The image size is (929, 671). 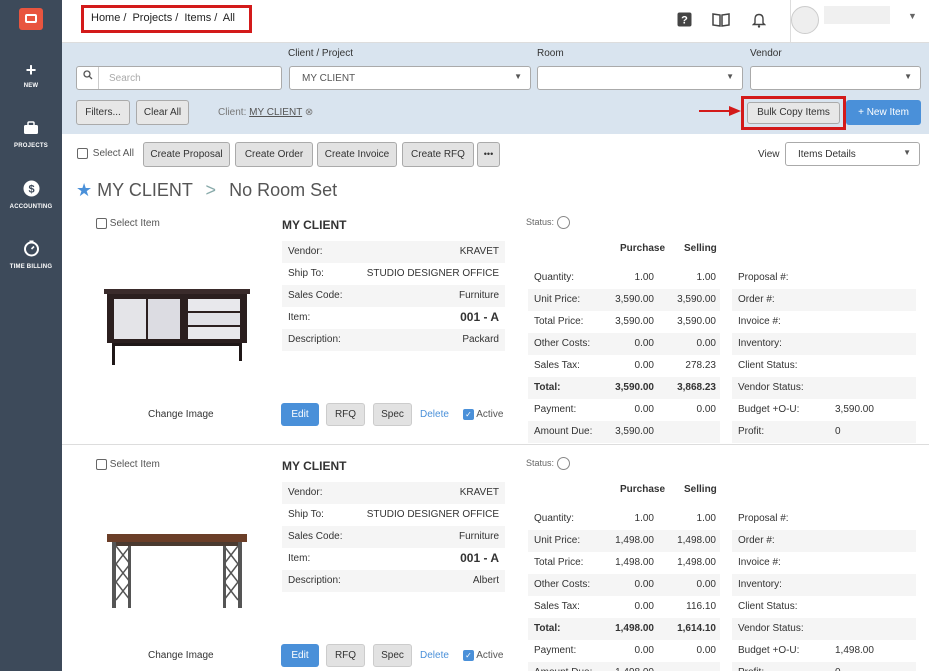 What do you see at coordinates (84, 190) in the screenshot?
I see `star-icon: ★` at bounding box center [84, 190].